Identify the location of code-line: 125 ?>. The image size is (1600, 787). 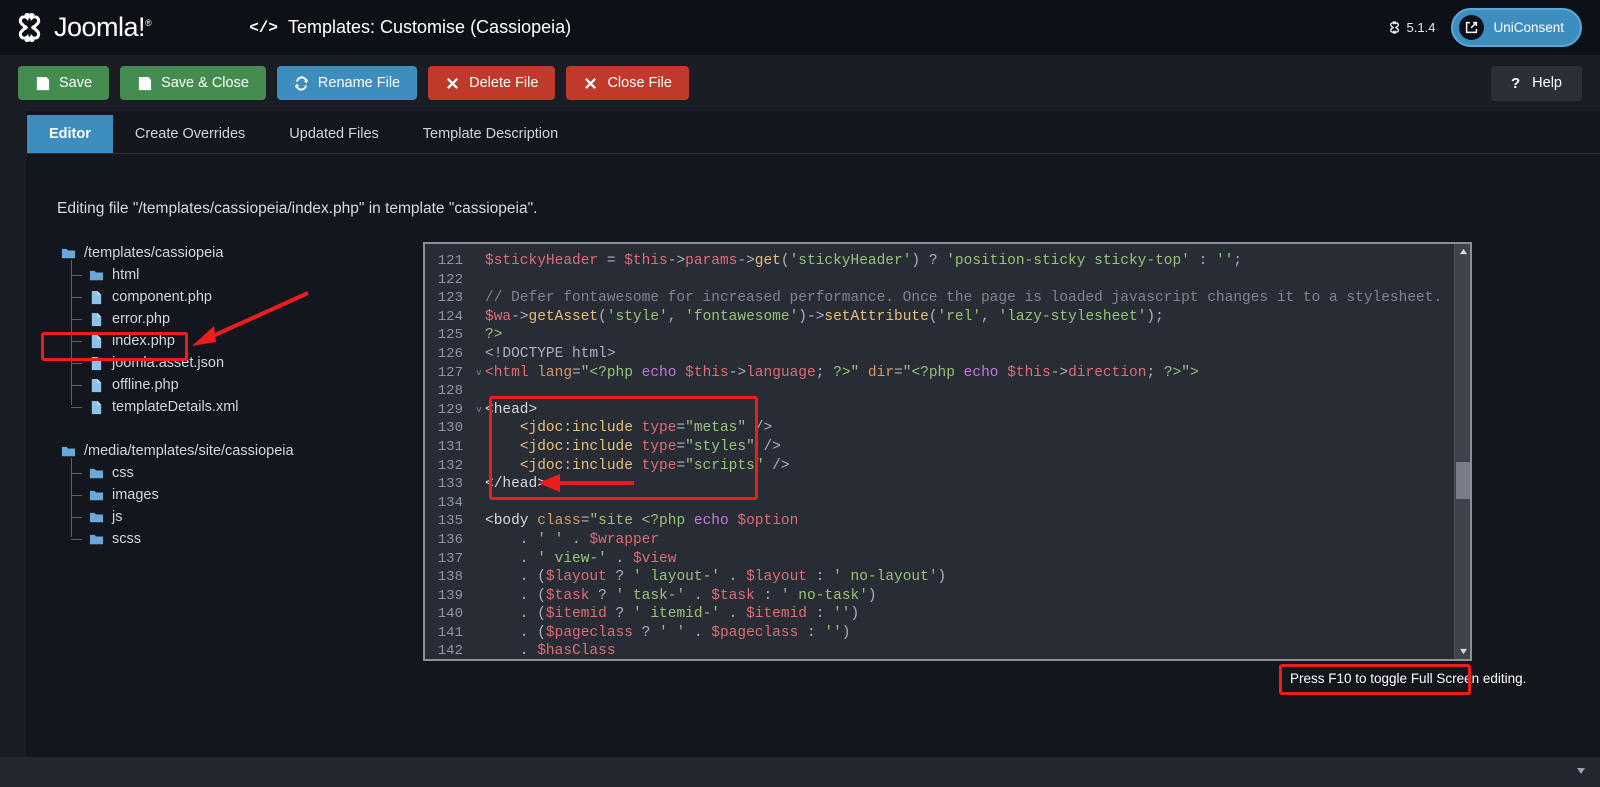
(939, 335).